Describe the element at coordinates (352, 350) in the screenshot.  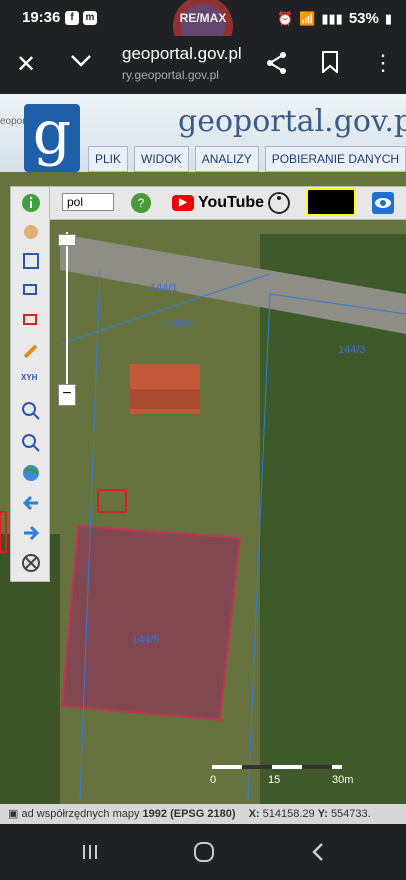
I see `parcel-label: 144/3` at that location.